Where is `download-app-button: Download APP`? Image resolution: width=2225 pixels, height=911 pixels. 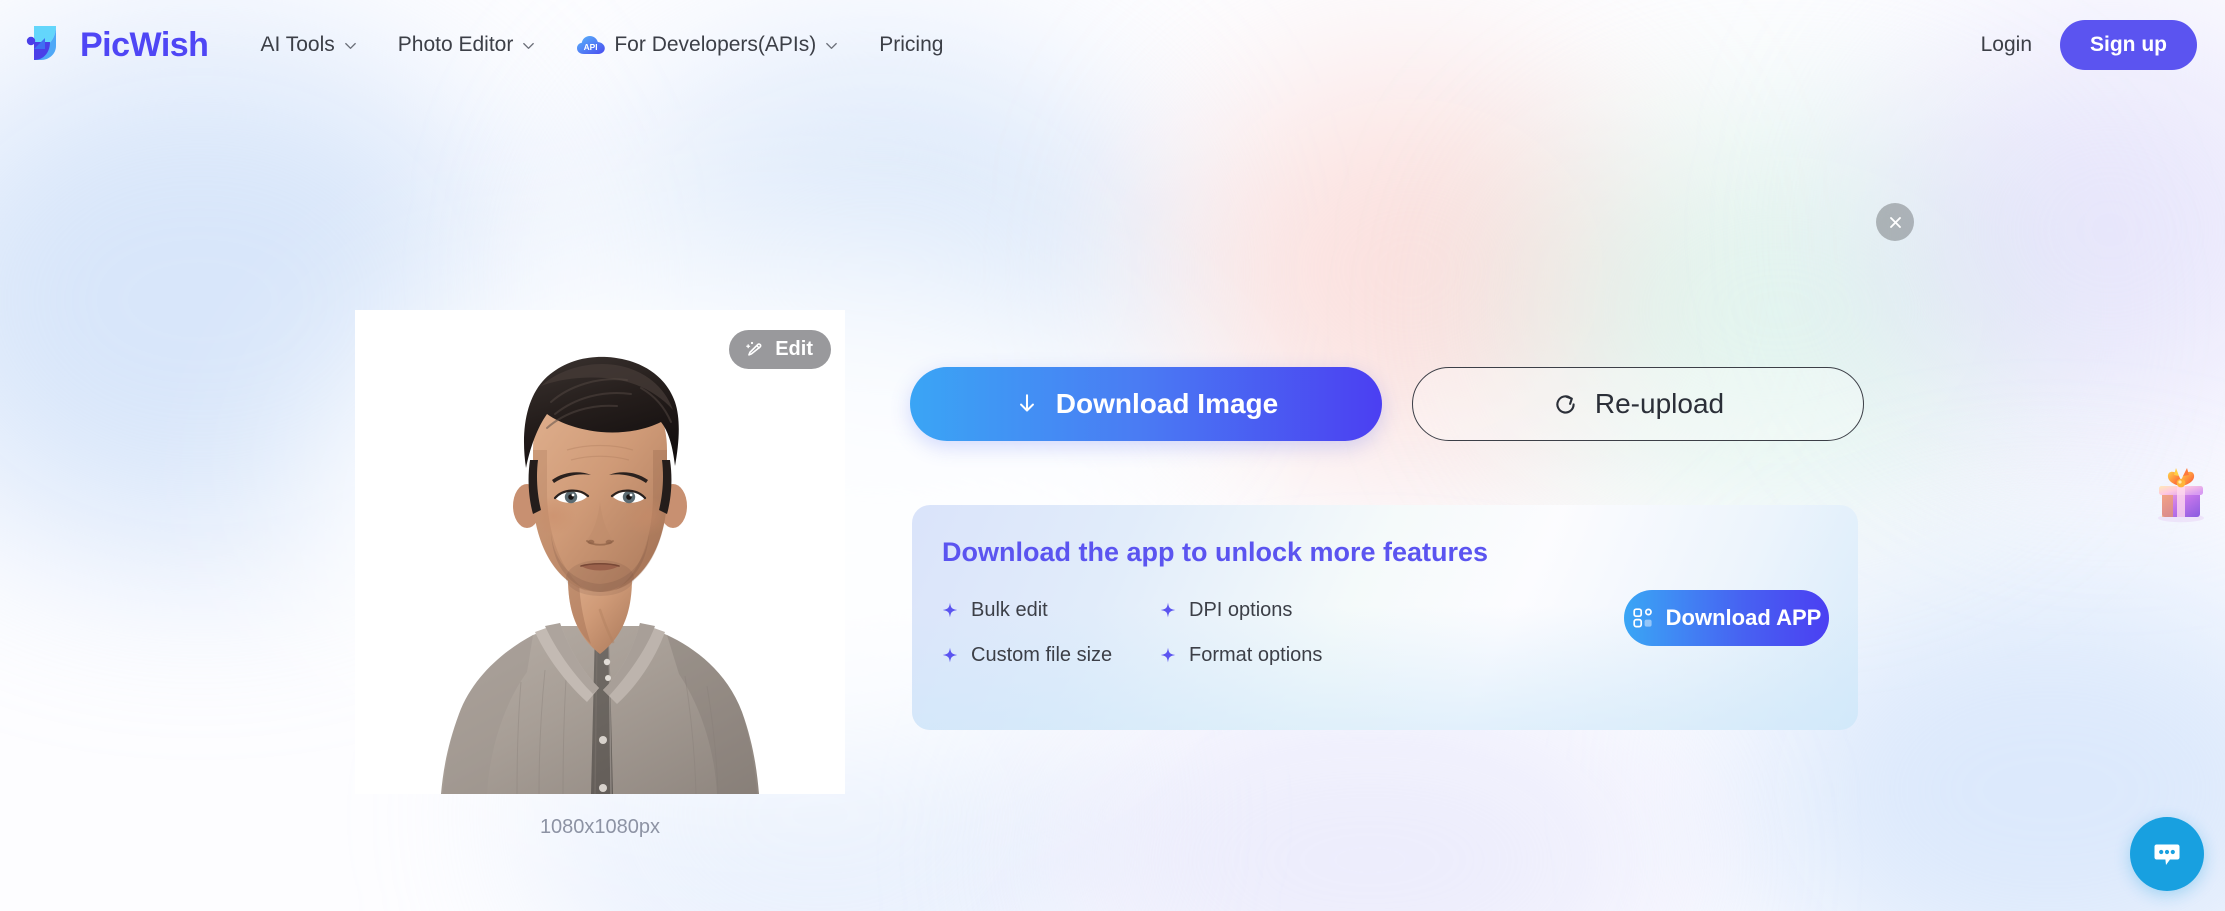
download-app-button: Download APP is located at coordinates (1726, 618).